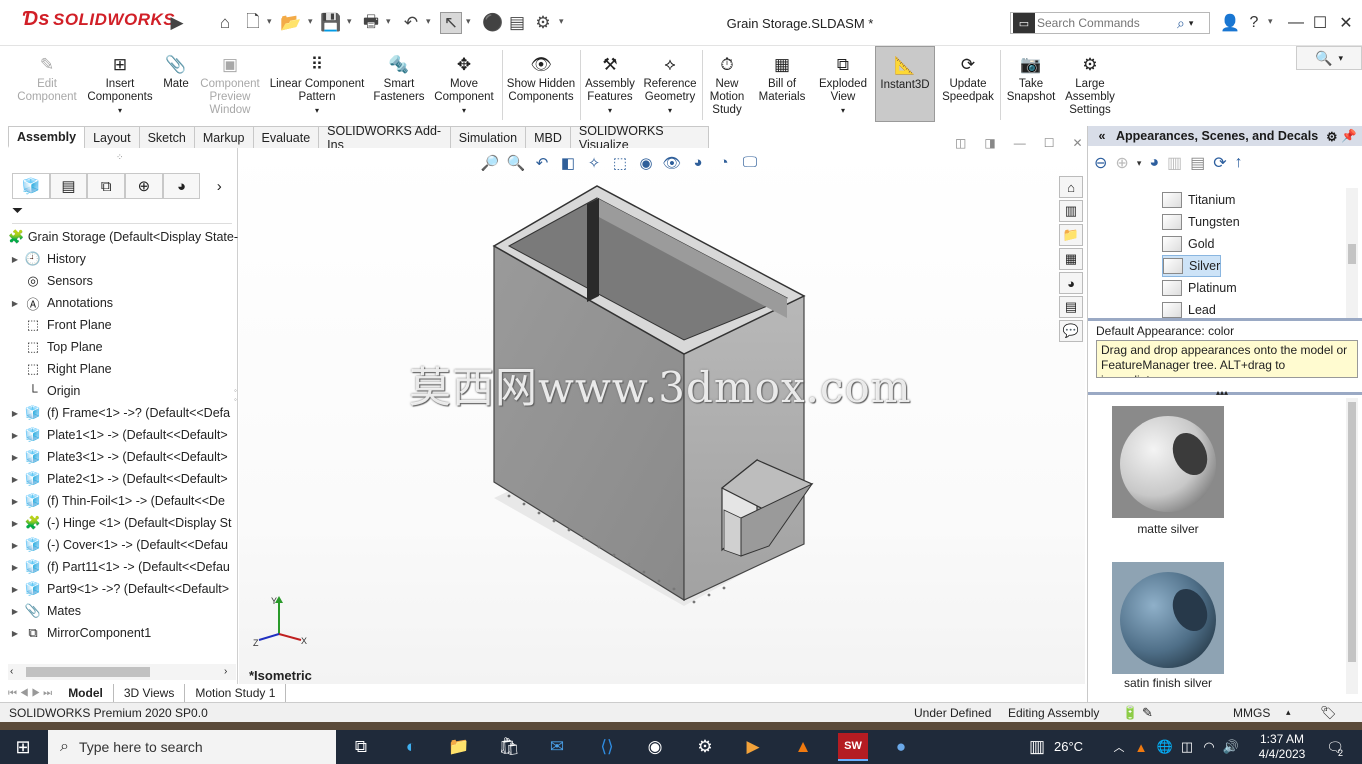 Image resolution: width=1362 pixels, height=764 pixels. I want to click on forum-icon: 💬, so click(1071, 331).